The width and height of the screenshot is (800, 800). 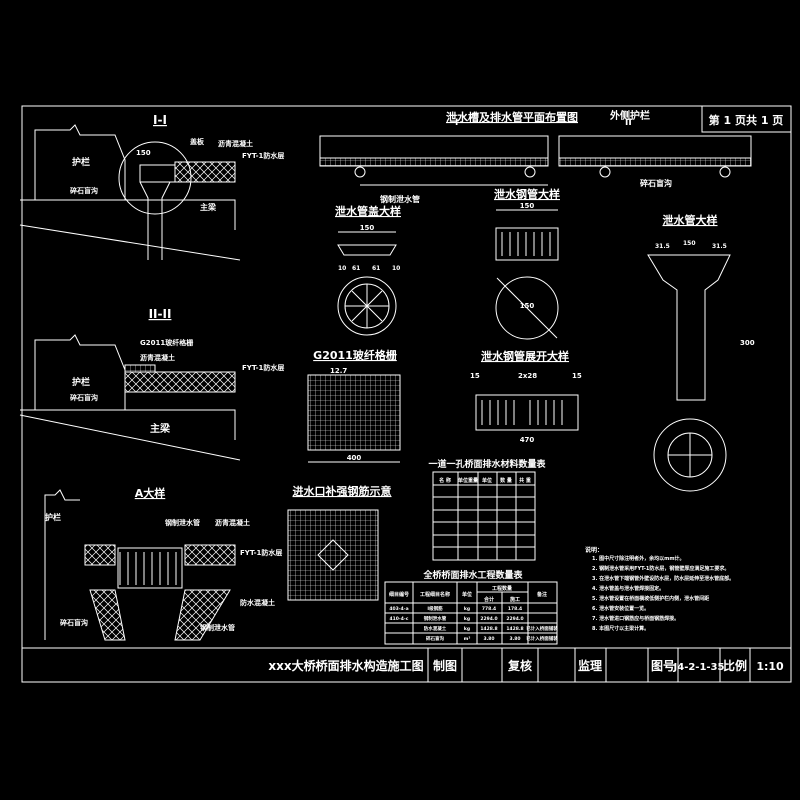 I want to click on table2-header: 备注, so click(x=541, y=594).